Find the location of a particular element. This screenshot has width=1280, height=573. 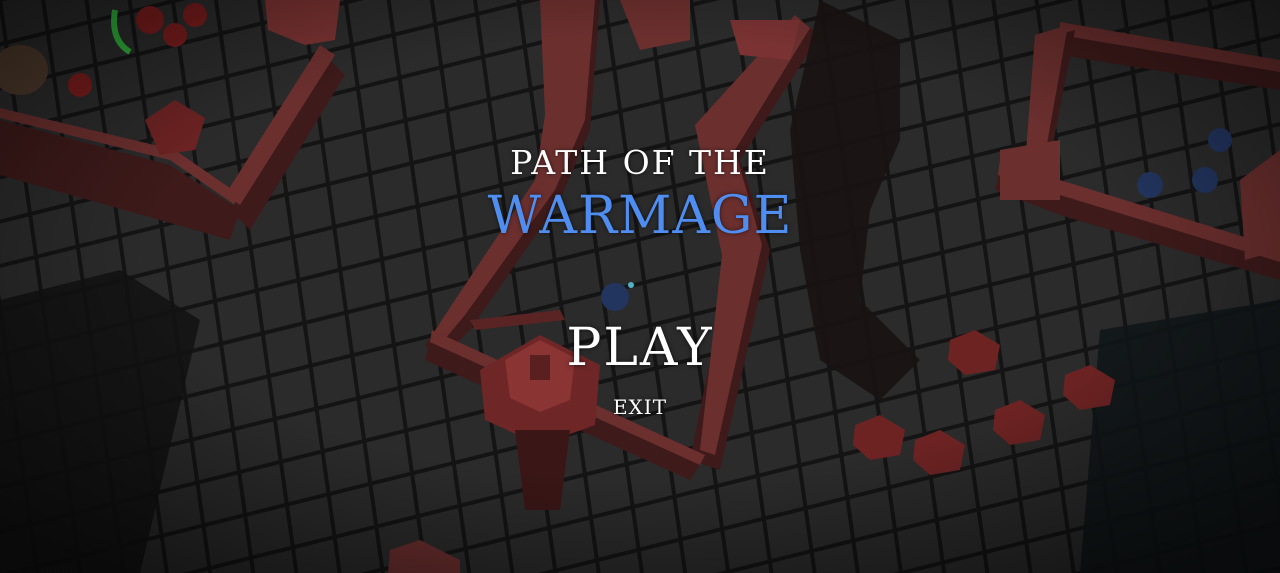

game-title-line1: PATH OF THE is located at coordinates (640, 162).